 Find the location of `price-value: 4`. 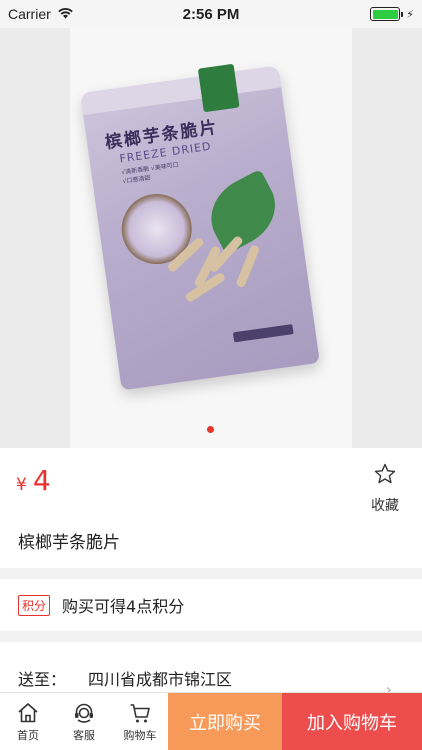

price-value: 4 is located at coordinates (41, 480).